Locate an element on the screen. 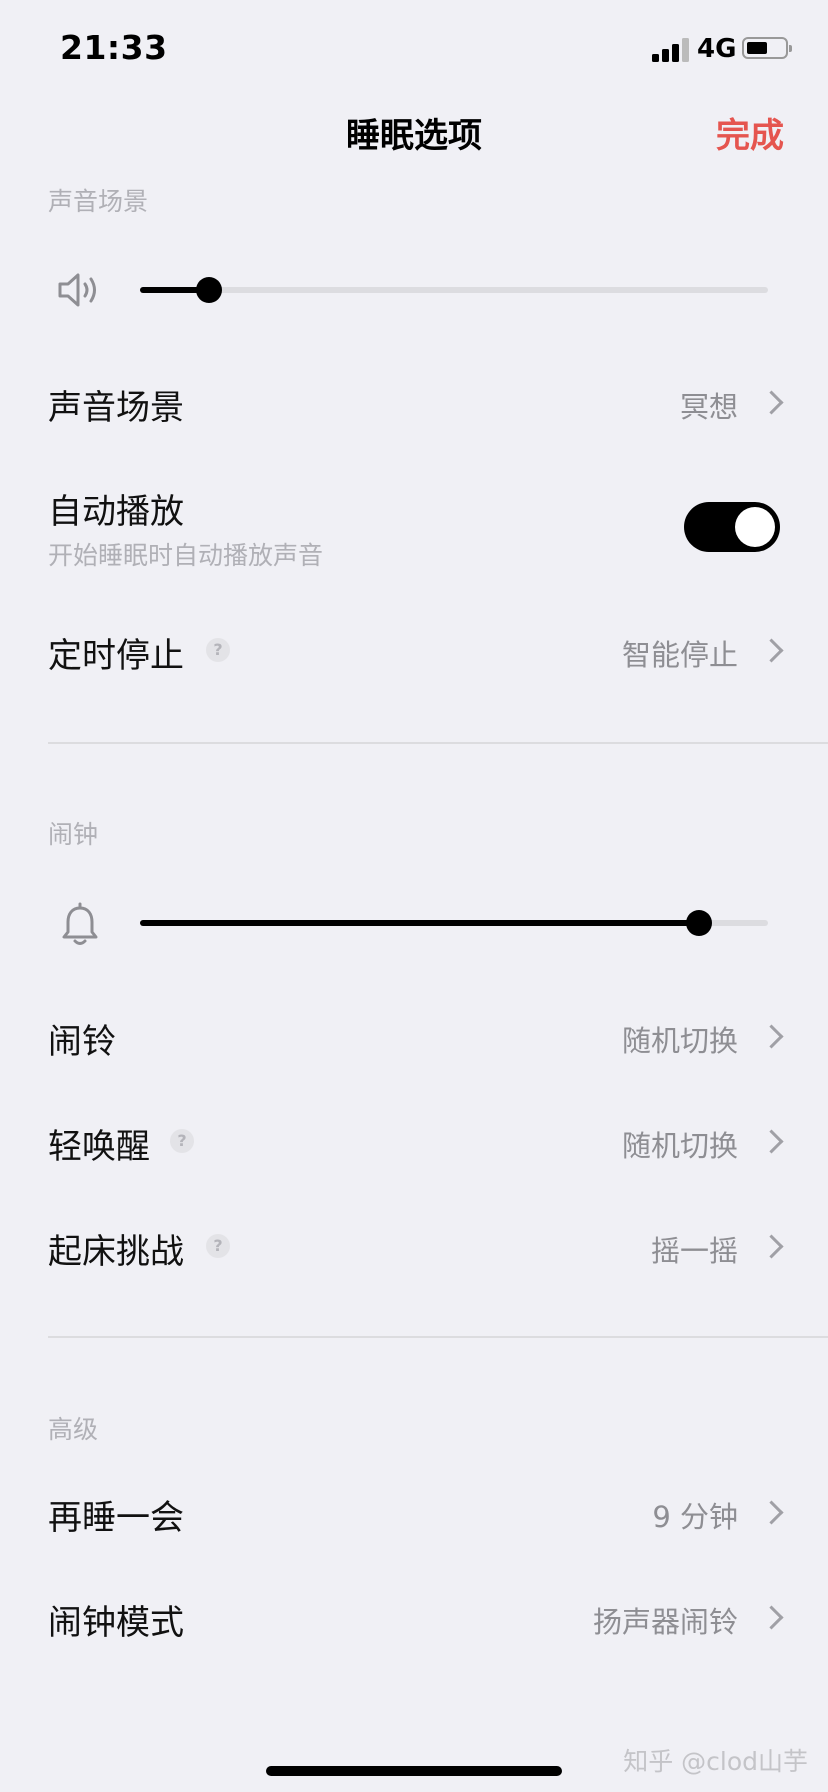 This screenshot has height=1792, width=828. done-button: 完成 is located at coordinates (750, 132).